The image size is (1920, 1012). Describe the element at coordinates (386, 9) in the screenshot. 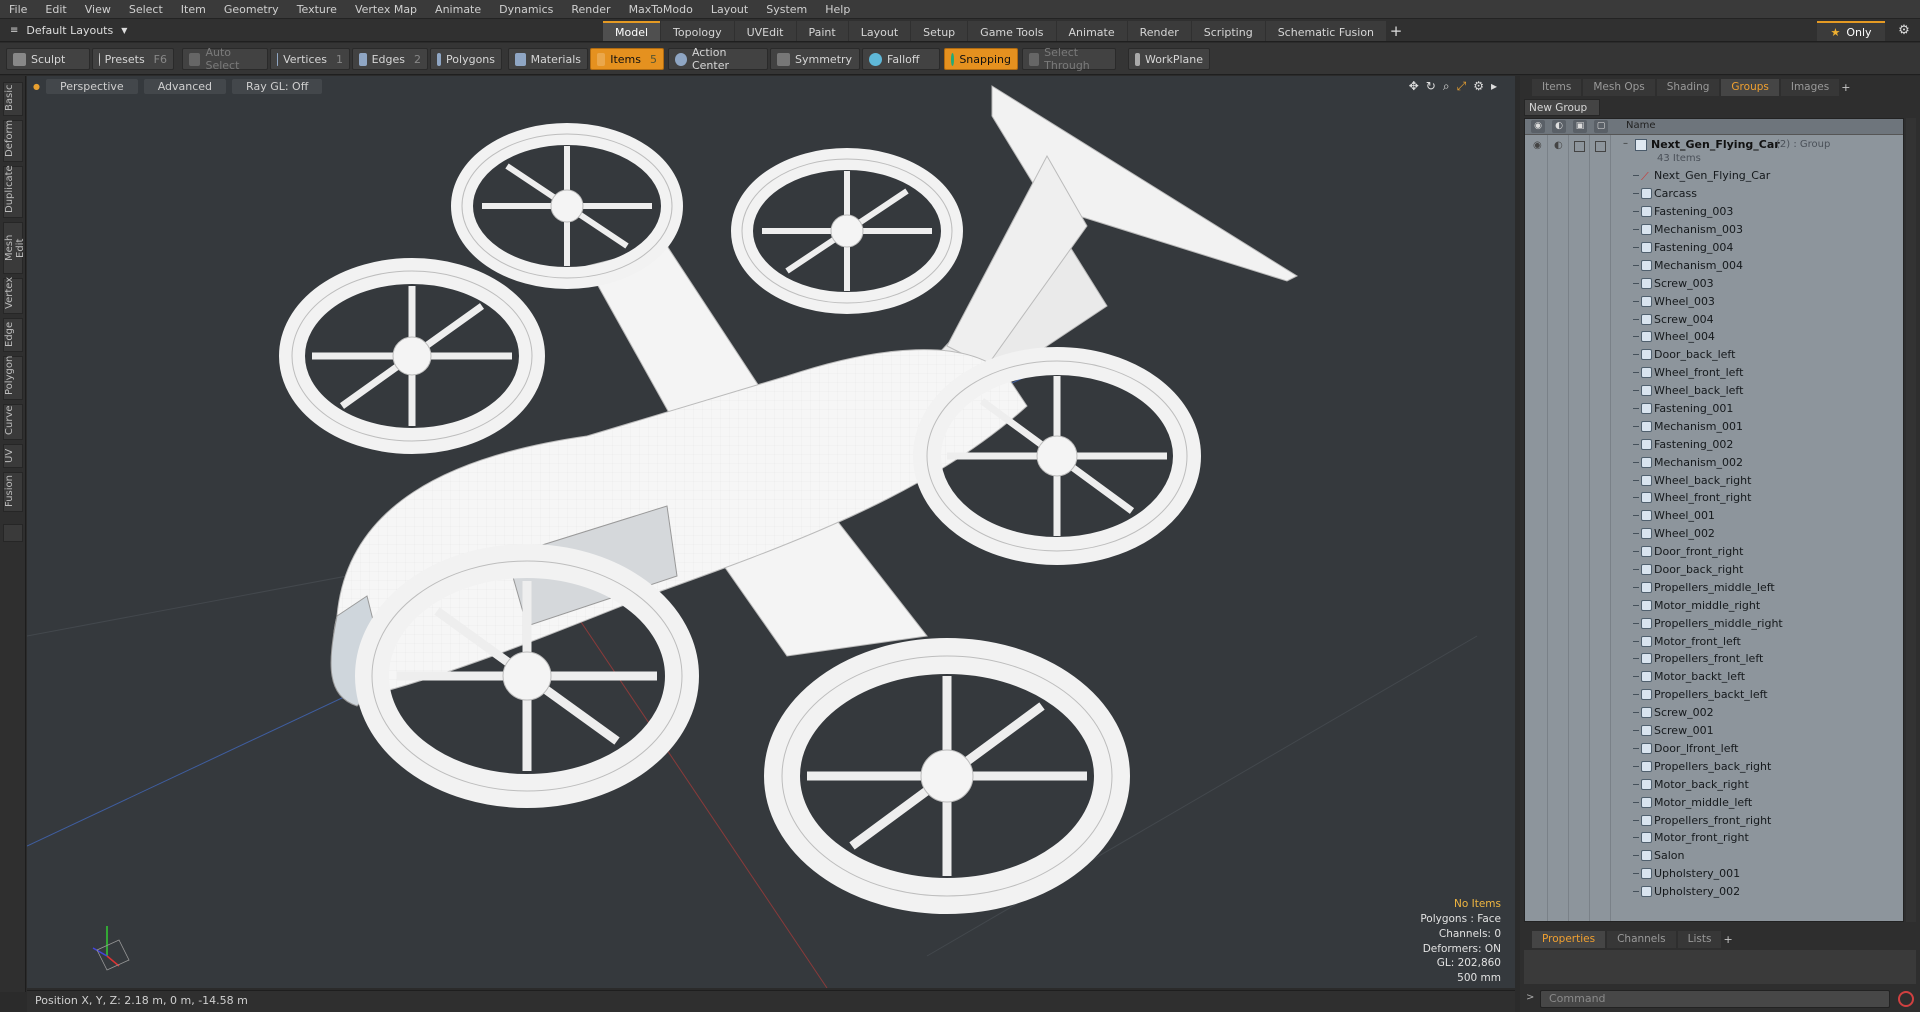

I see `menu-vertex-map: Vertex Map` at that location.